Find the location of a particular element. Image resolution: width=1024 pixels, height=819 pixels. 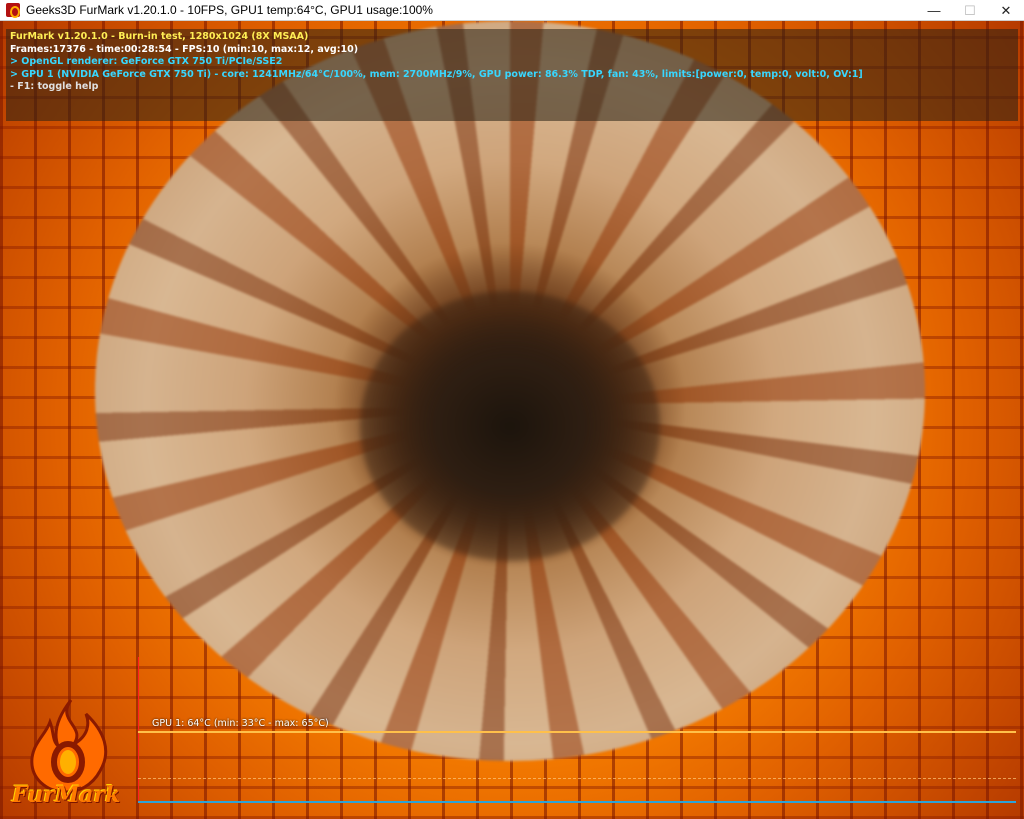

window-controls: — ☐ ✕ is located at coordinates (970, 10).